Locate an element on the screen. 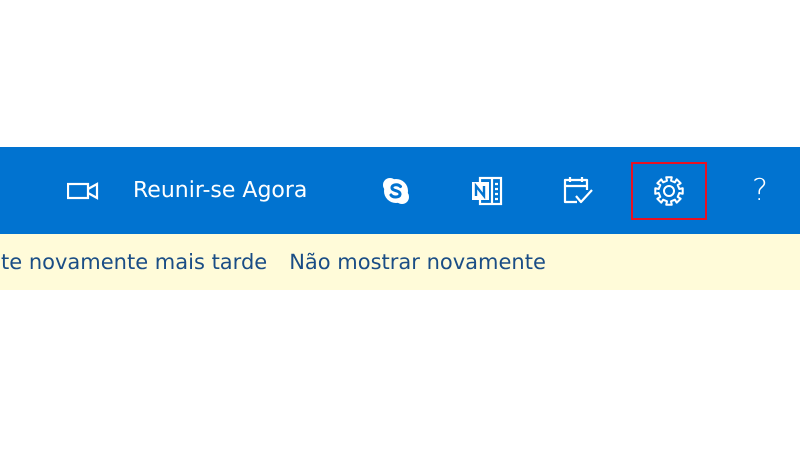 The width and height of the screenshot is (800, 451). notebook-icon is located at coordinates (487, 191).